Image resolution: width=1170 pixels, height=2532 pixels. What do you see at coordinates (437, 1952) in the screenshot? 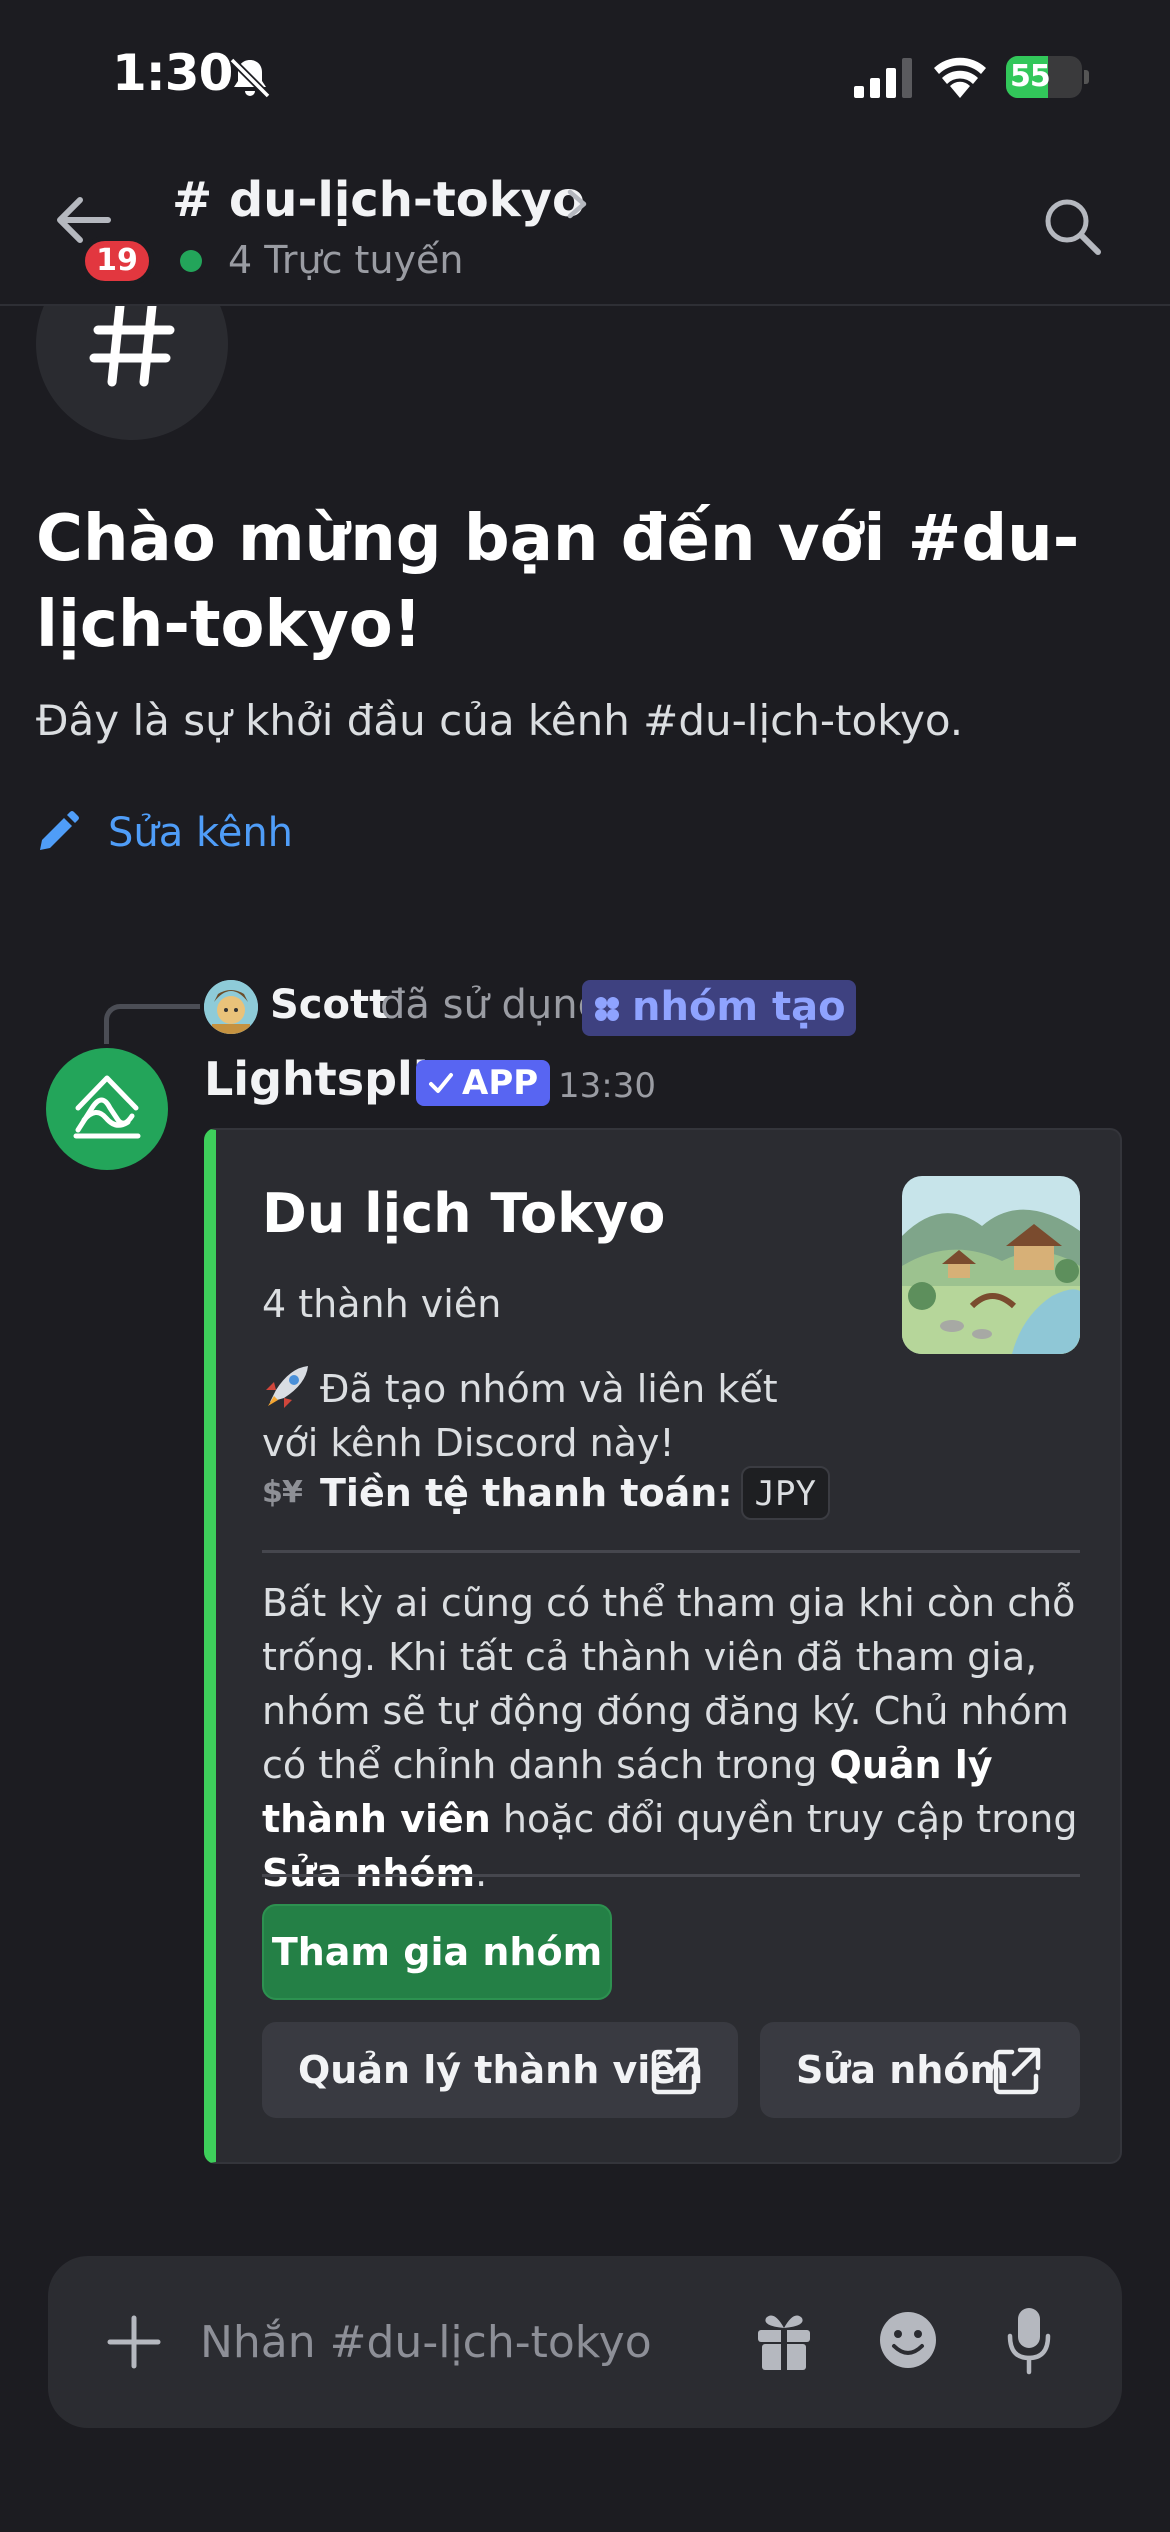
I see `join-group-button: Tham gia nhóm` at bounding box center [437, 1952].